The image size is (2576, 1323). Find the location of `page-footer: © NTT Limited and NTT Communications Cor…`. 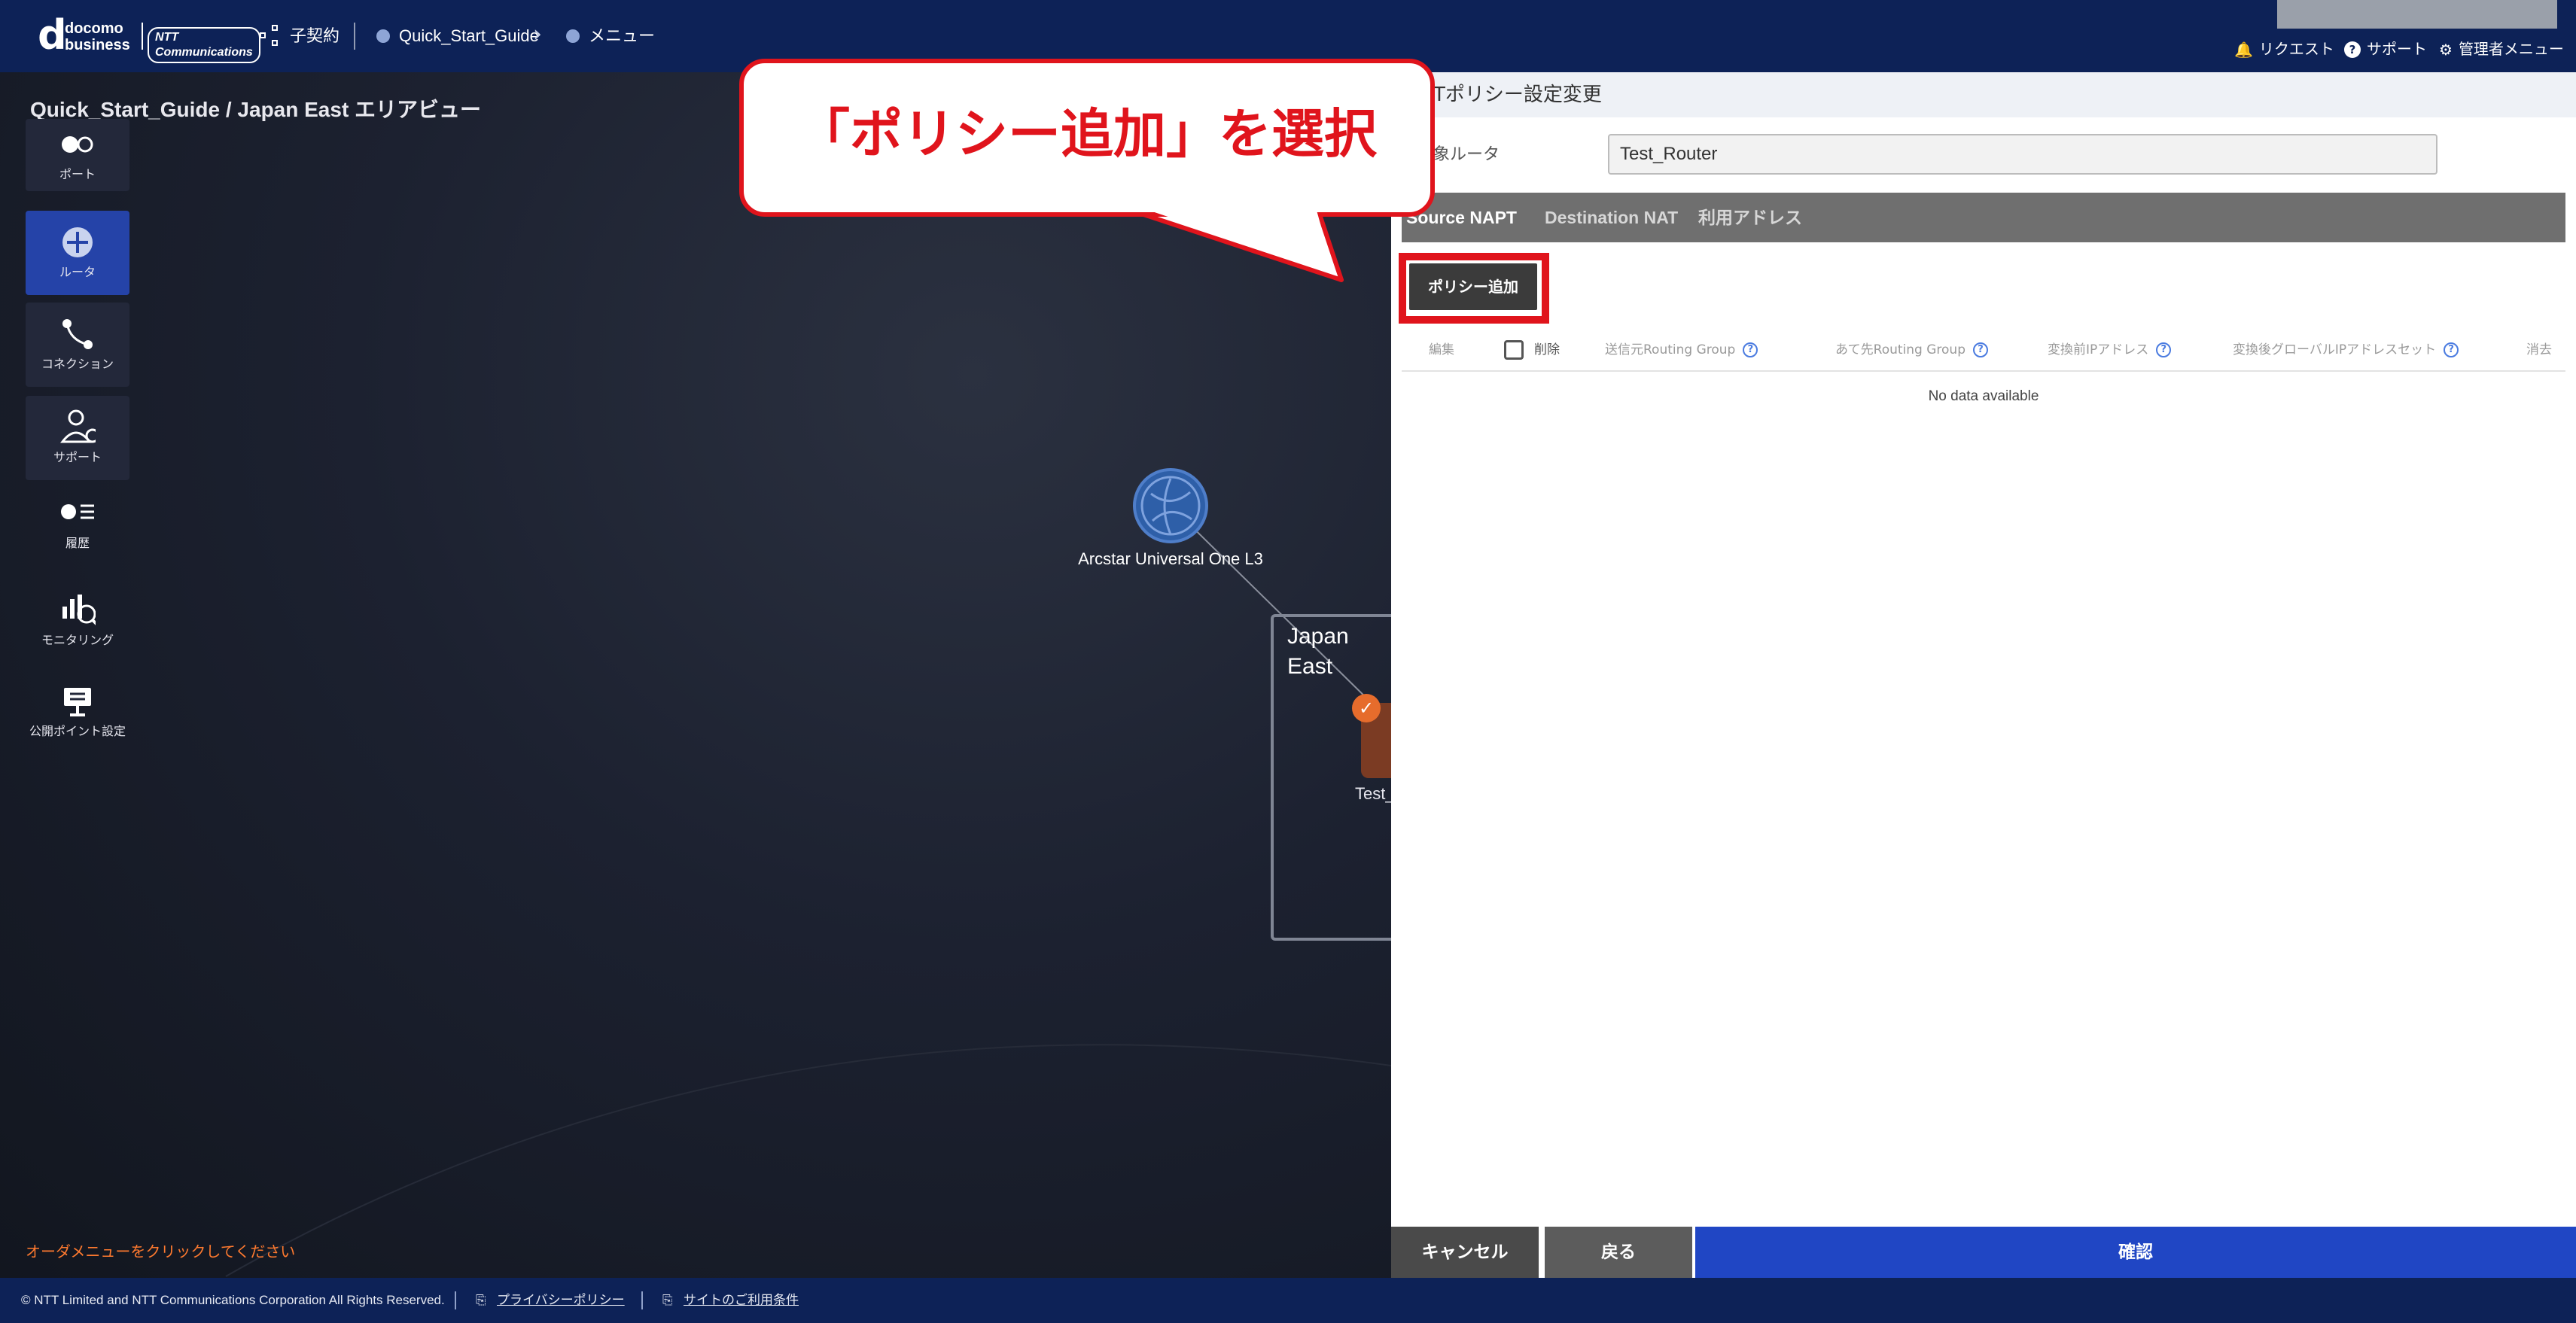

page-footer: © NTT Limited and NTT Communications Cor… is located at coordinates (1288, 1300).